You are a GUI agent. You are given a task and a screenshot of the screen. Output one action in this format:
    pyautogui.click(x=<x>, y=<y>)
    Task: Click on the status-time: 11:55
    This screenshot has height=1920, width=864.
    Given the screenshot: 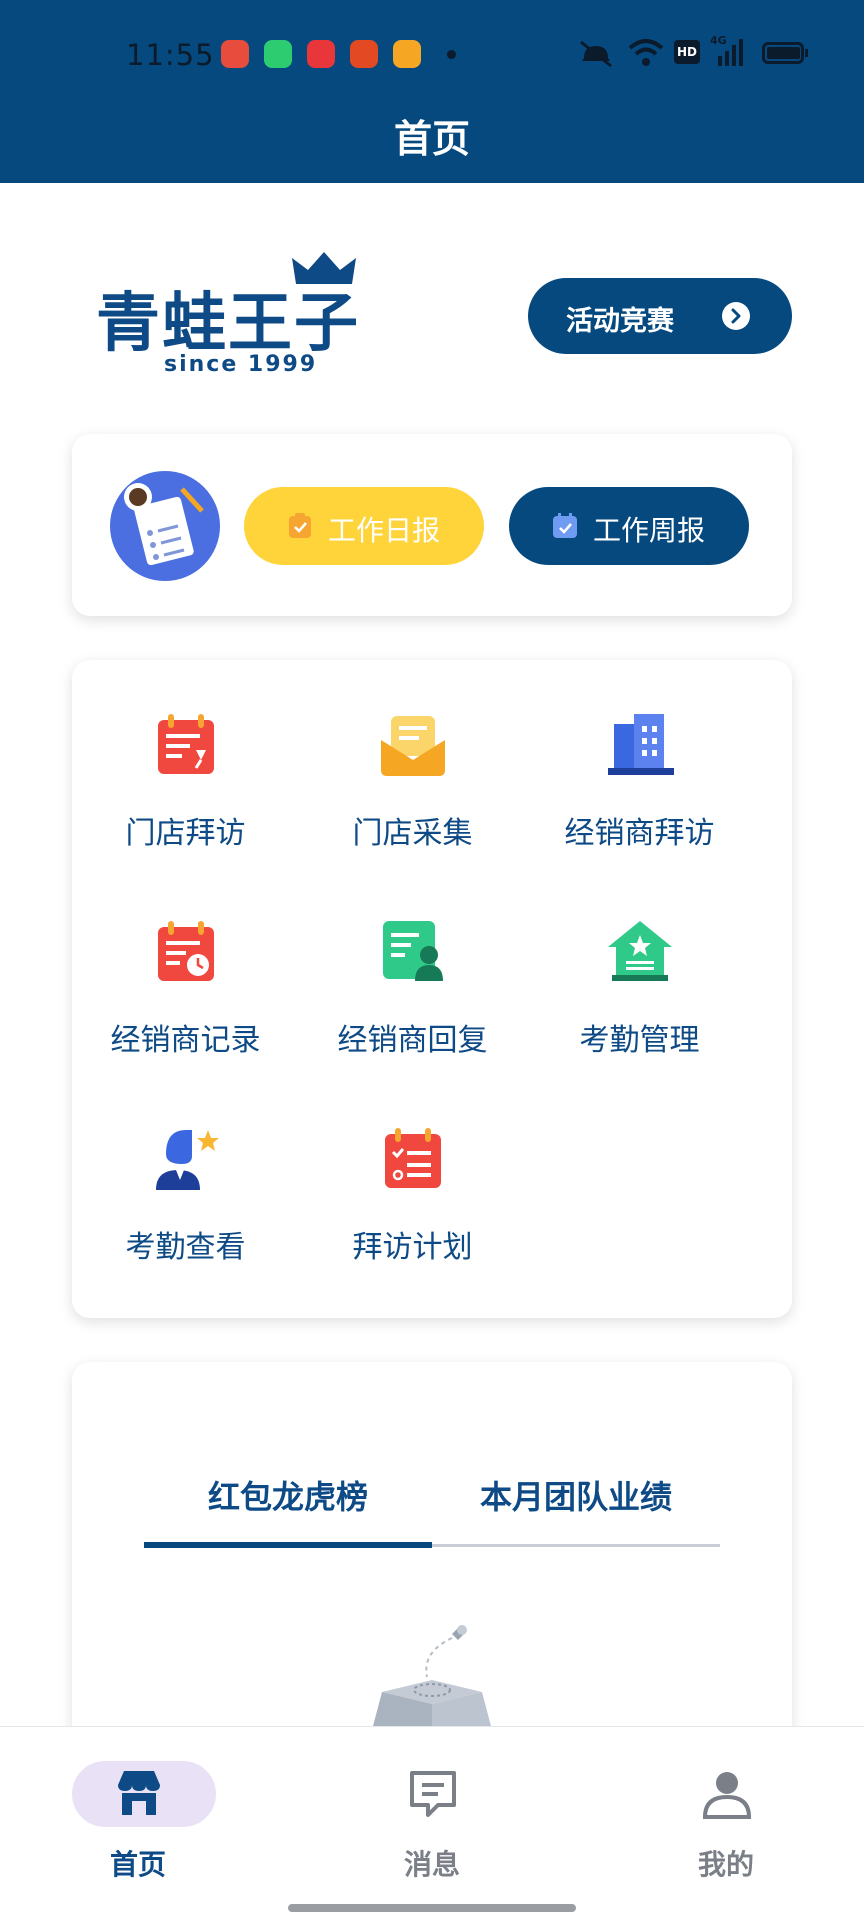 What is the action you would take?
    pyautogui.click(x=170, y=55)
    